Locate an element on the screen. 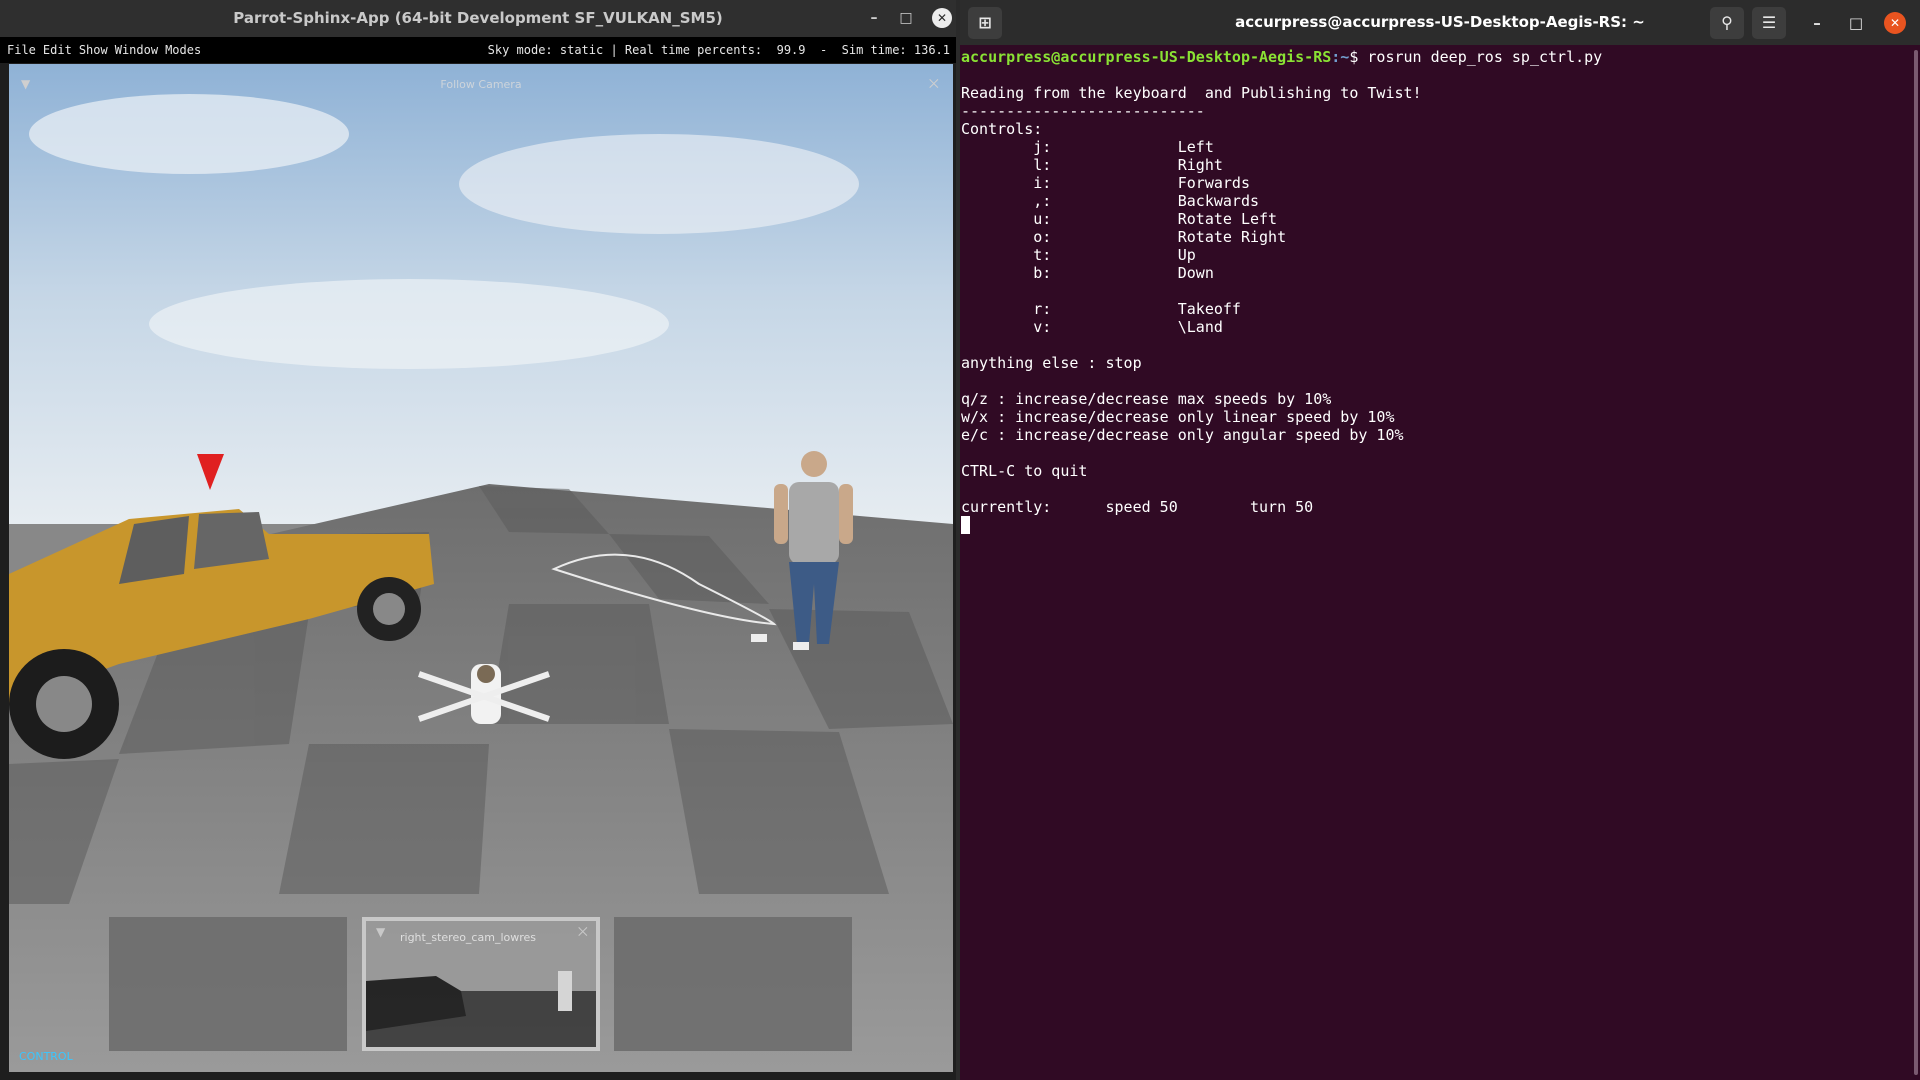  terminal-scrollbar is located at coordinates (1916, 564).